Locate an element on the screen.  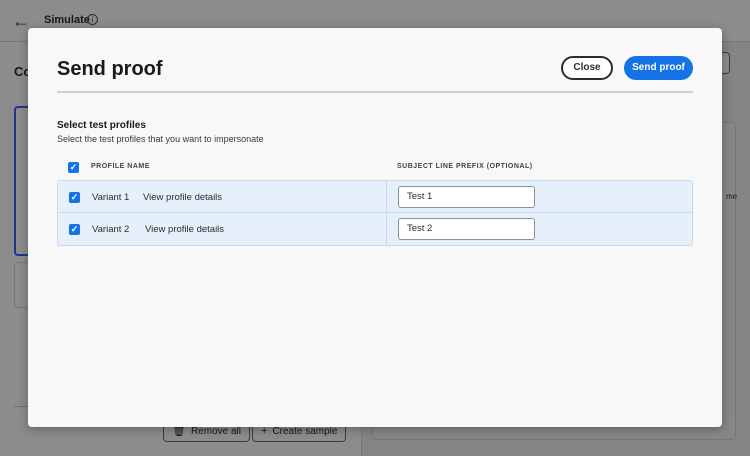
column-header-profile-name: PROFILE NAME is located at coordinates (120, 166).